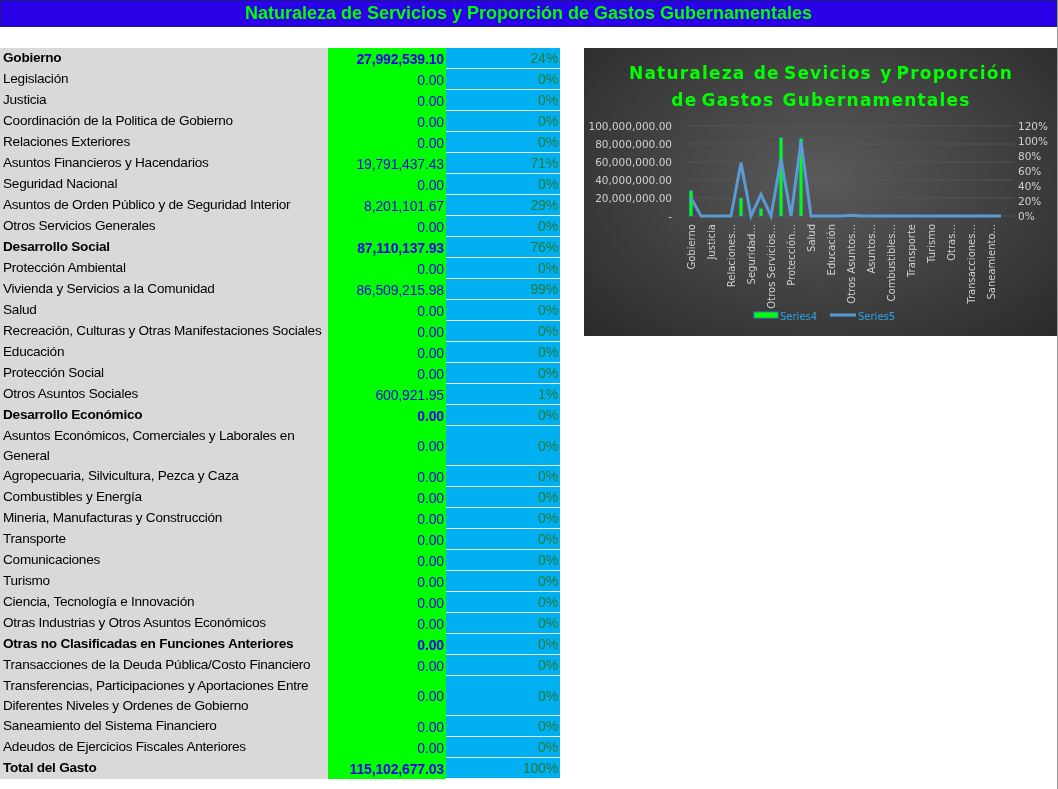  Describe the element at coordinates (711, 242) in the screenshot. I see `category-label: Justicia` at that location.